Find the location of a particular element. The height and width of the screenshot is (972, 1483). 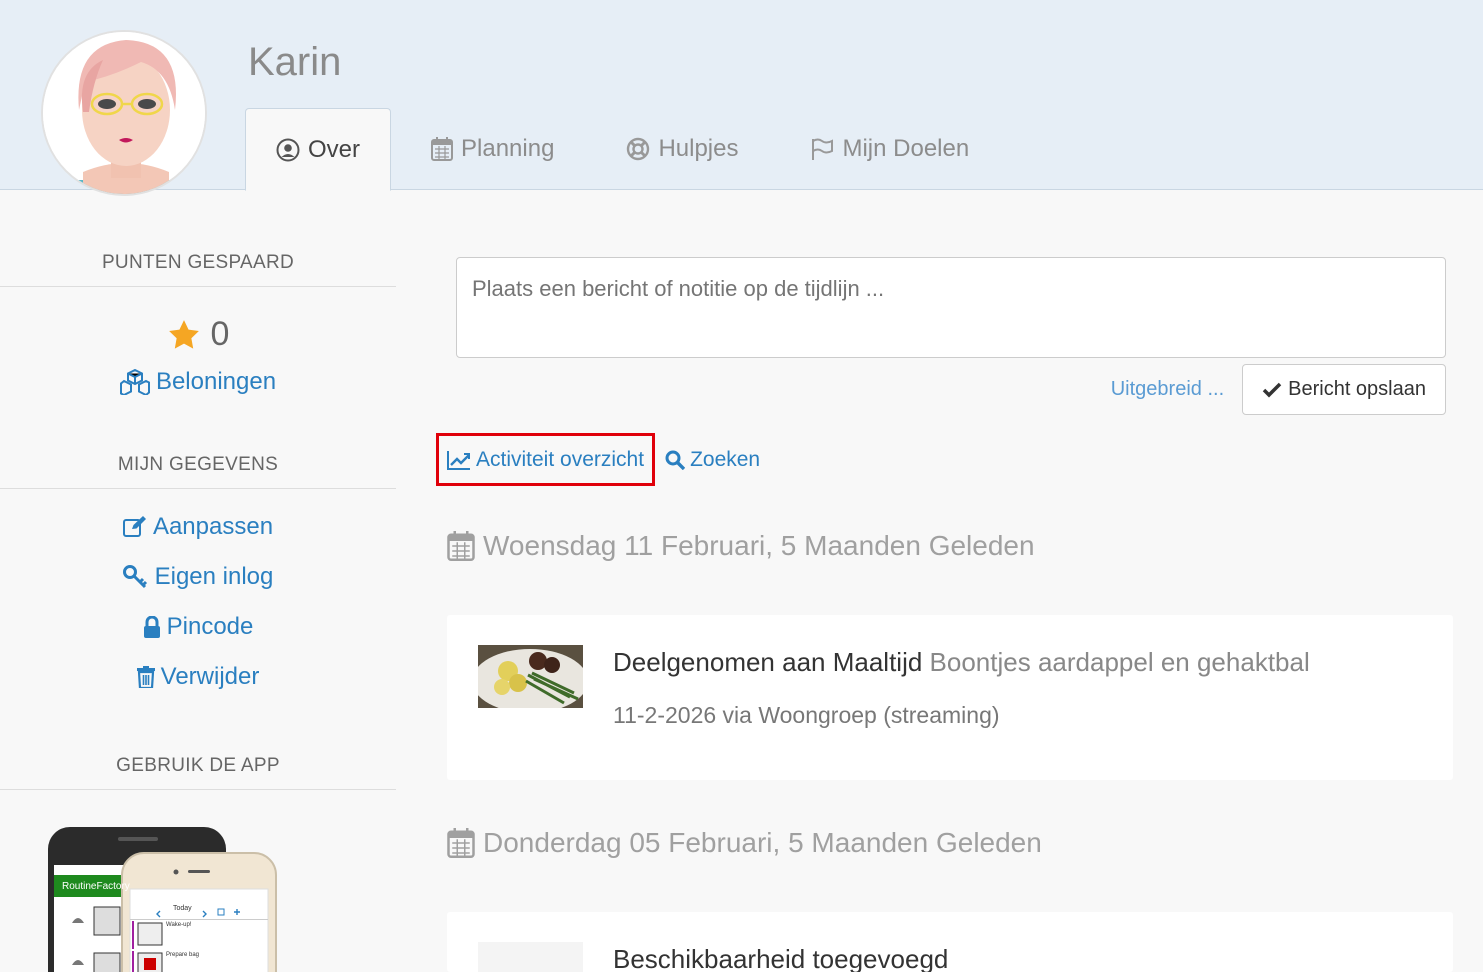

edit-link: Aanpassen is located at coordinates (198, 527).